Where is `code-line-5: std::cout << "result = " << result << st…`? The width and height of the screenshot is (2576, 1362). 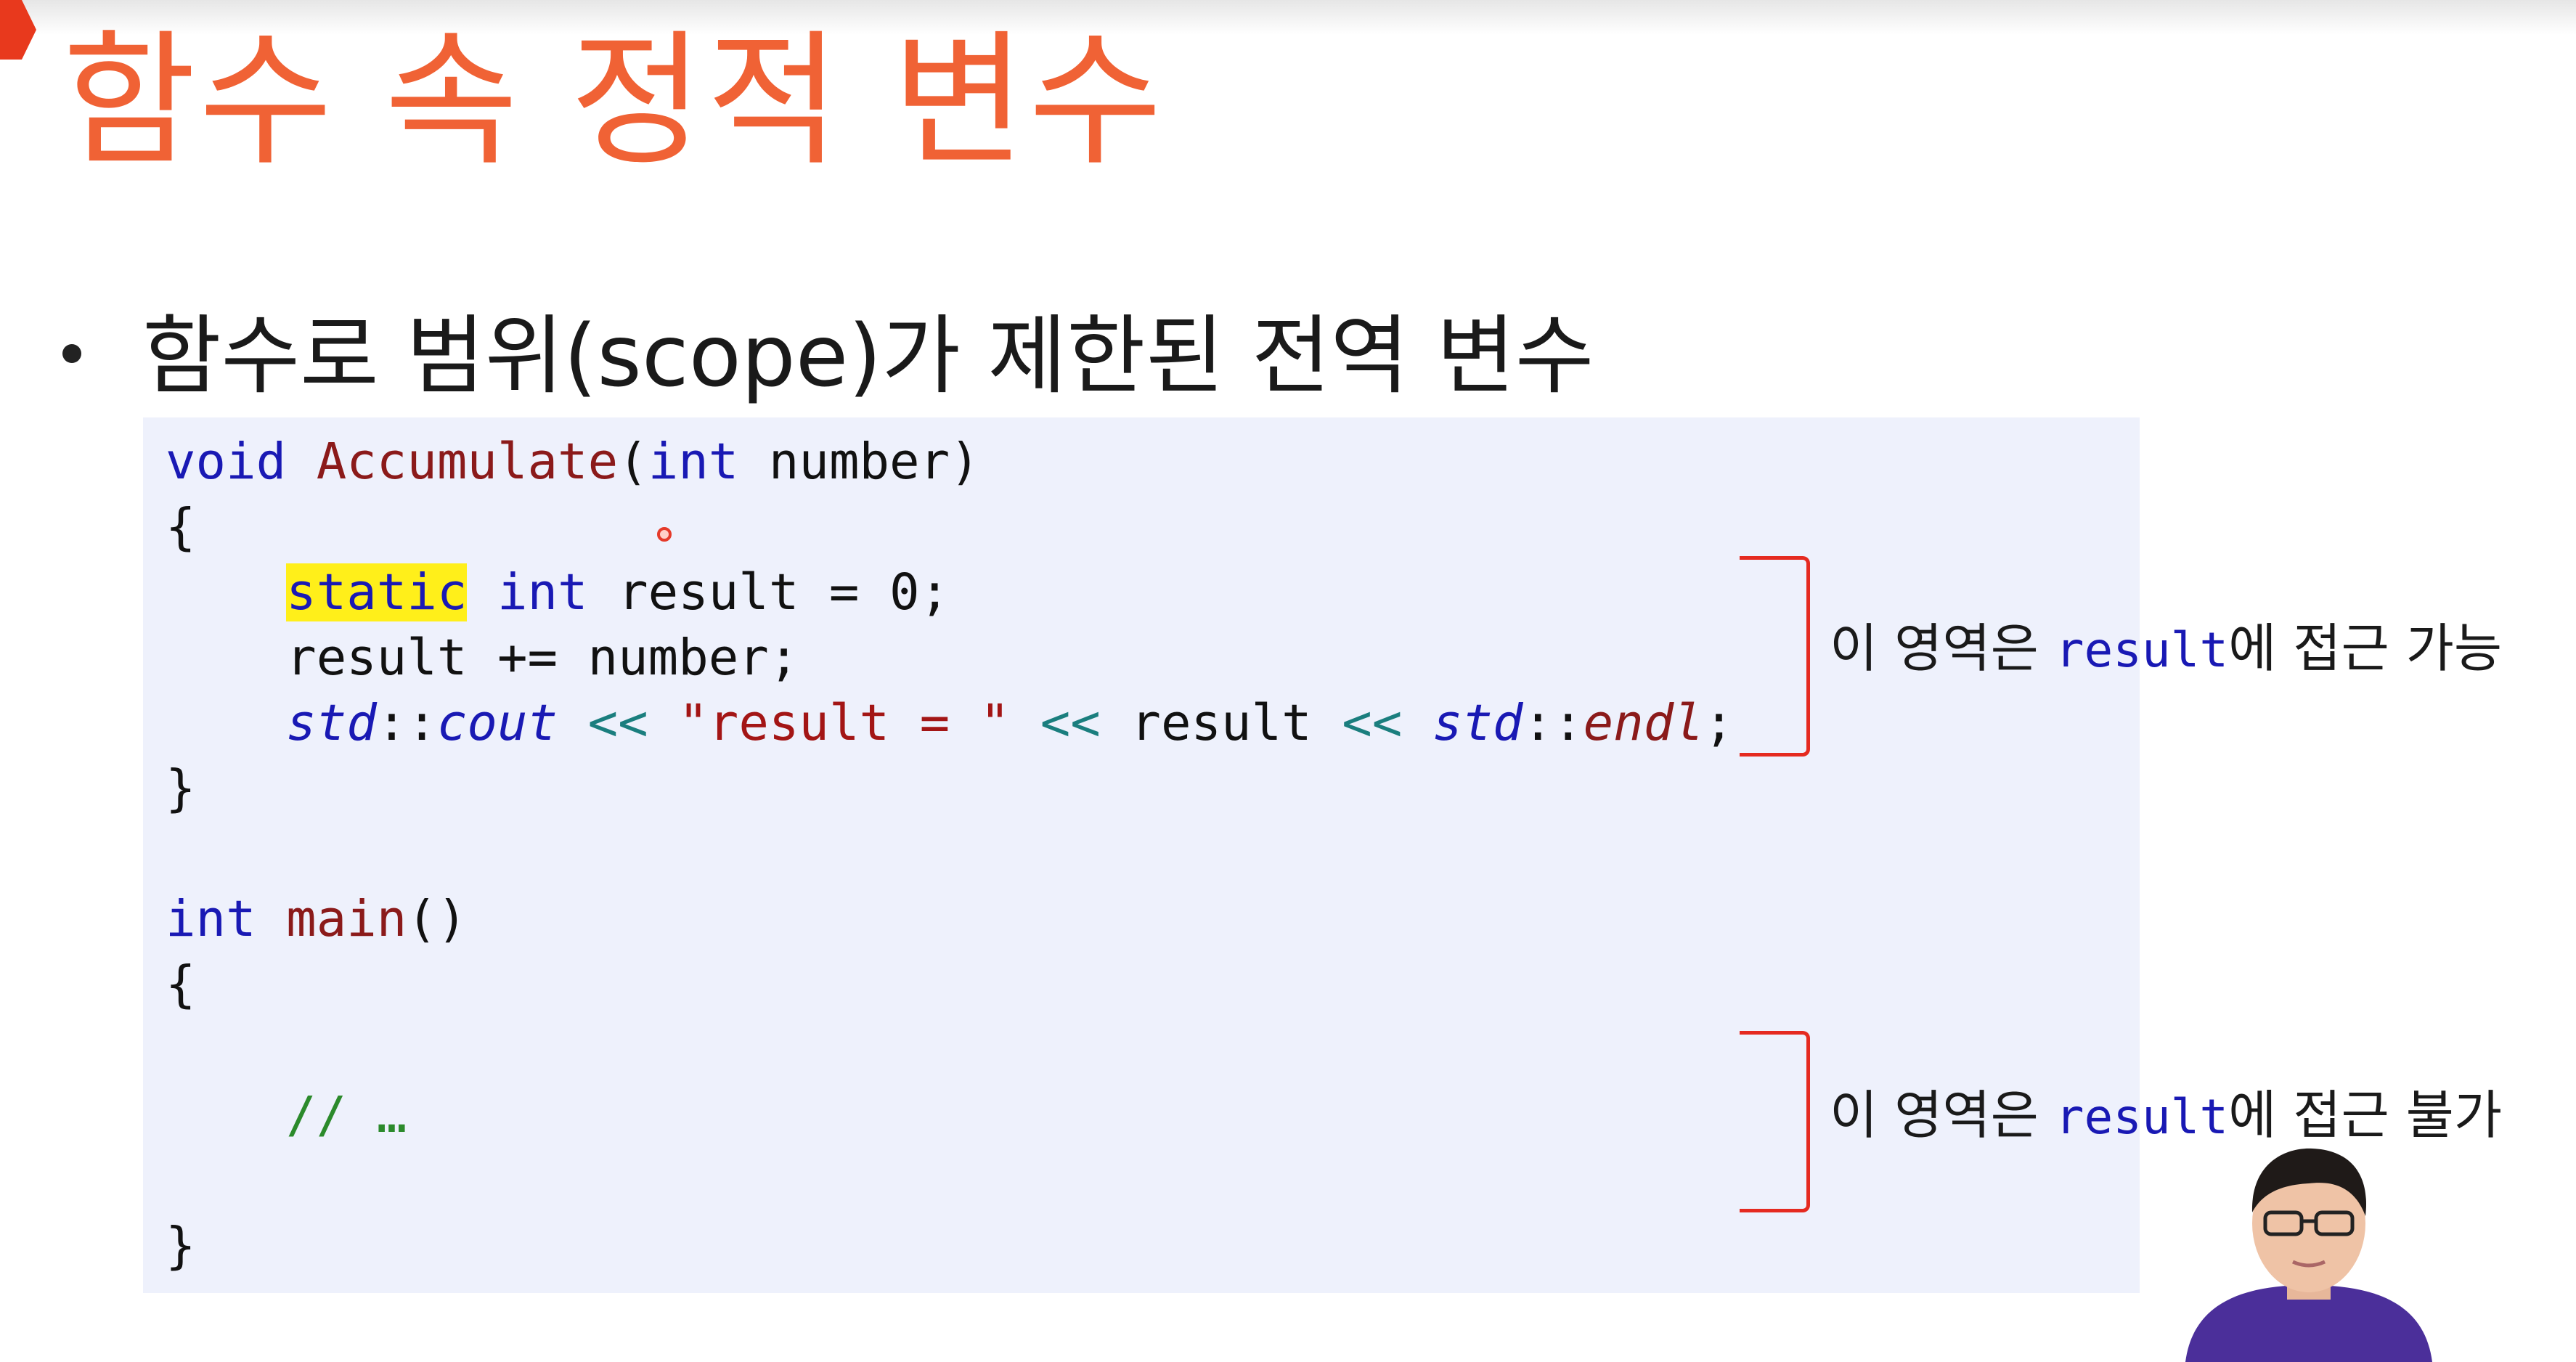
code-line-5: std::cout << "result = " << result << st… is located at coordinates (950, 723).